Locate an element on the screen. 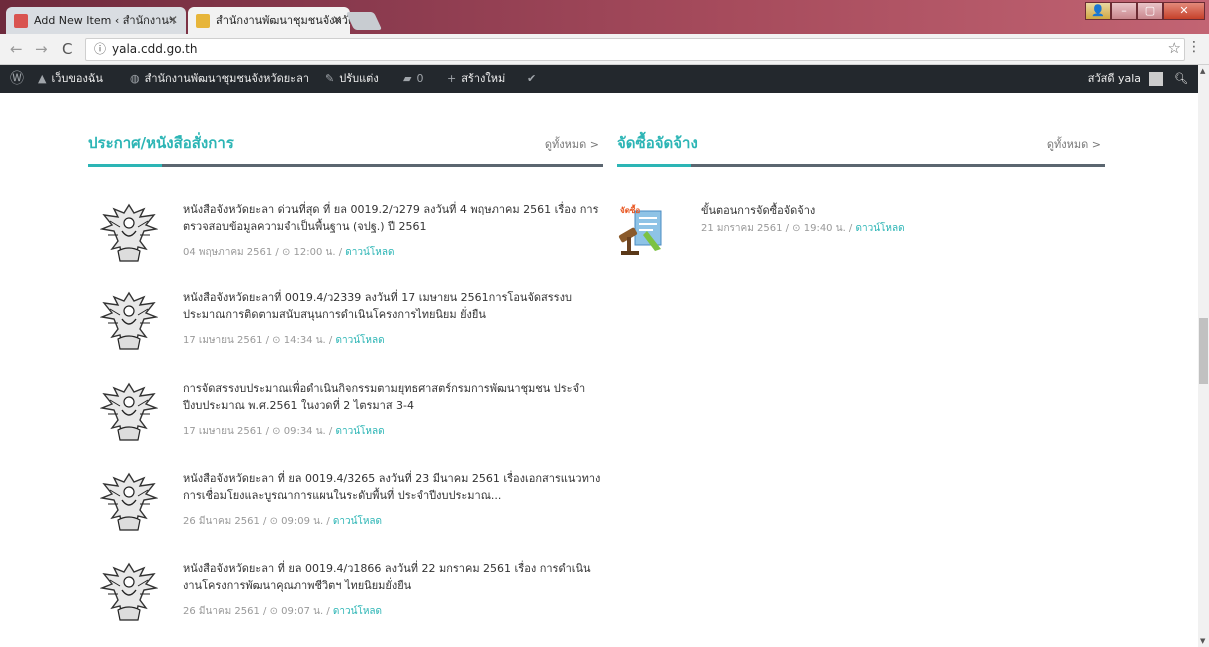 The height and width of the screenshot is (647, 1209). my-sites-menu: ▲ เว็บของฉัน is located at coordinates (70, 79).